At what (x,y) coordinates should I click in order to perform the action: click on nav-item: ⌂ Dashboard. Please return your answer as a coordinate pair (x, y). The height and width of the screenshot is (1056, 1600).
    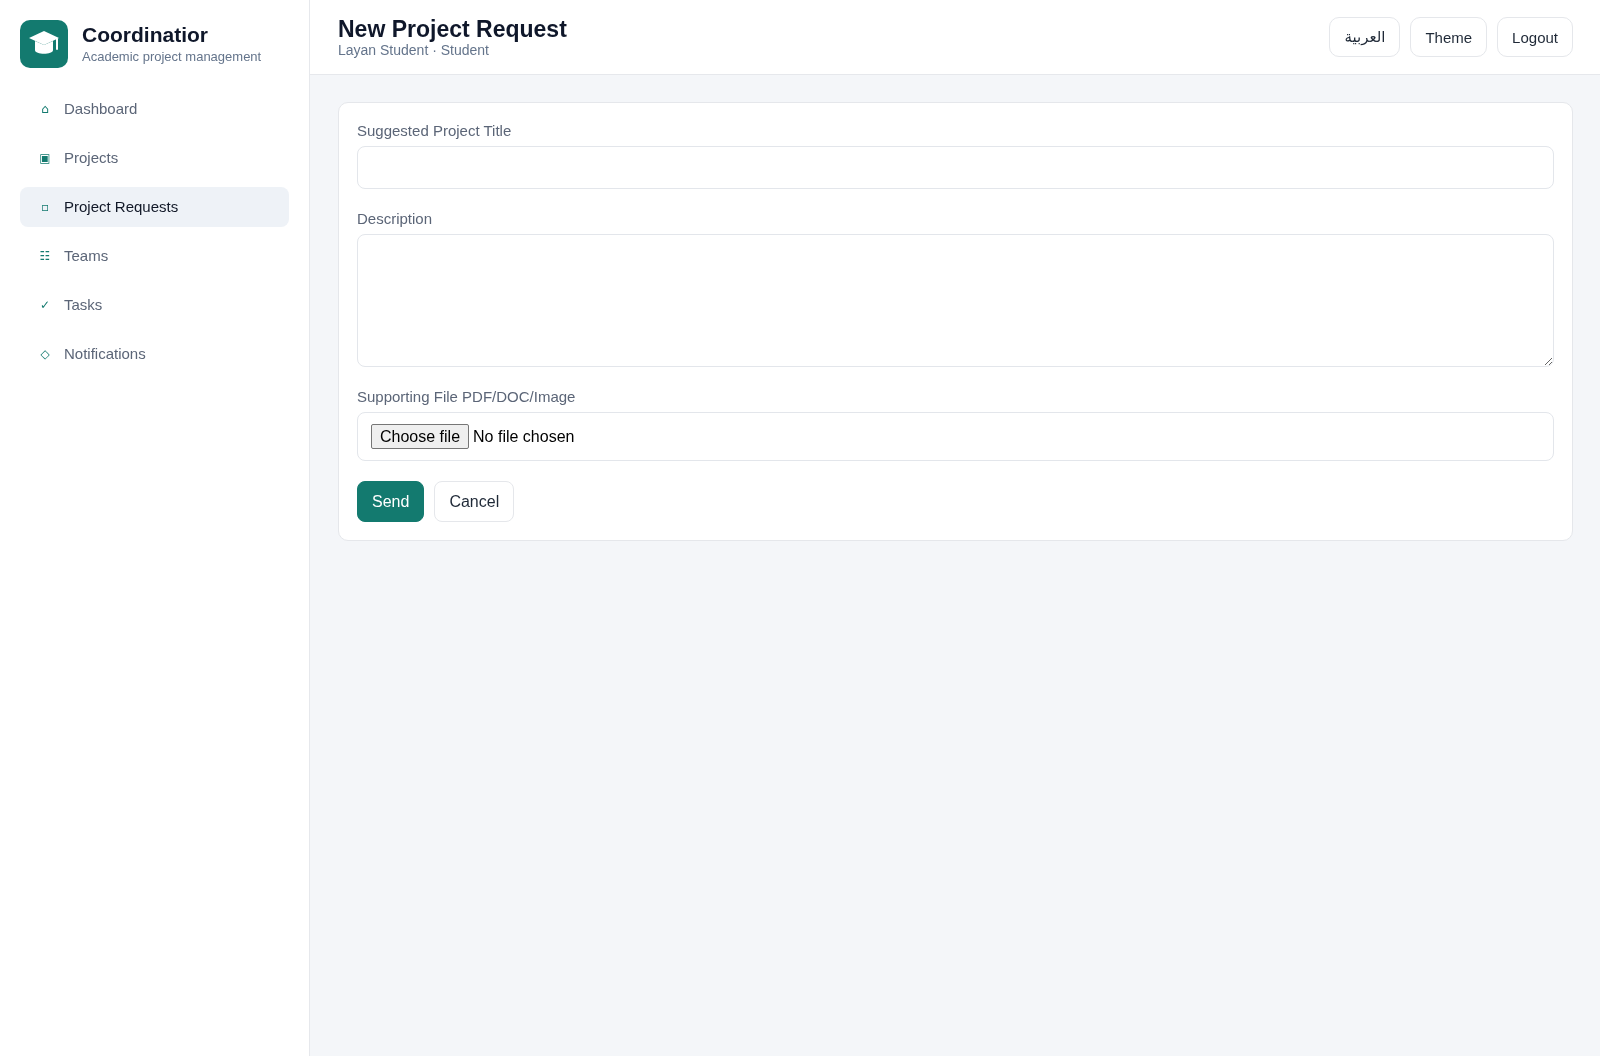
    Looking at the image, I should click on (154, 109).